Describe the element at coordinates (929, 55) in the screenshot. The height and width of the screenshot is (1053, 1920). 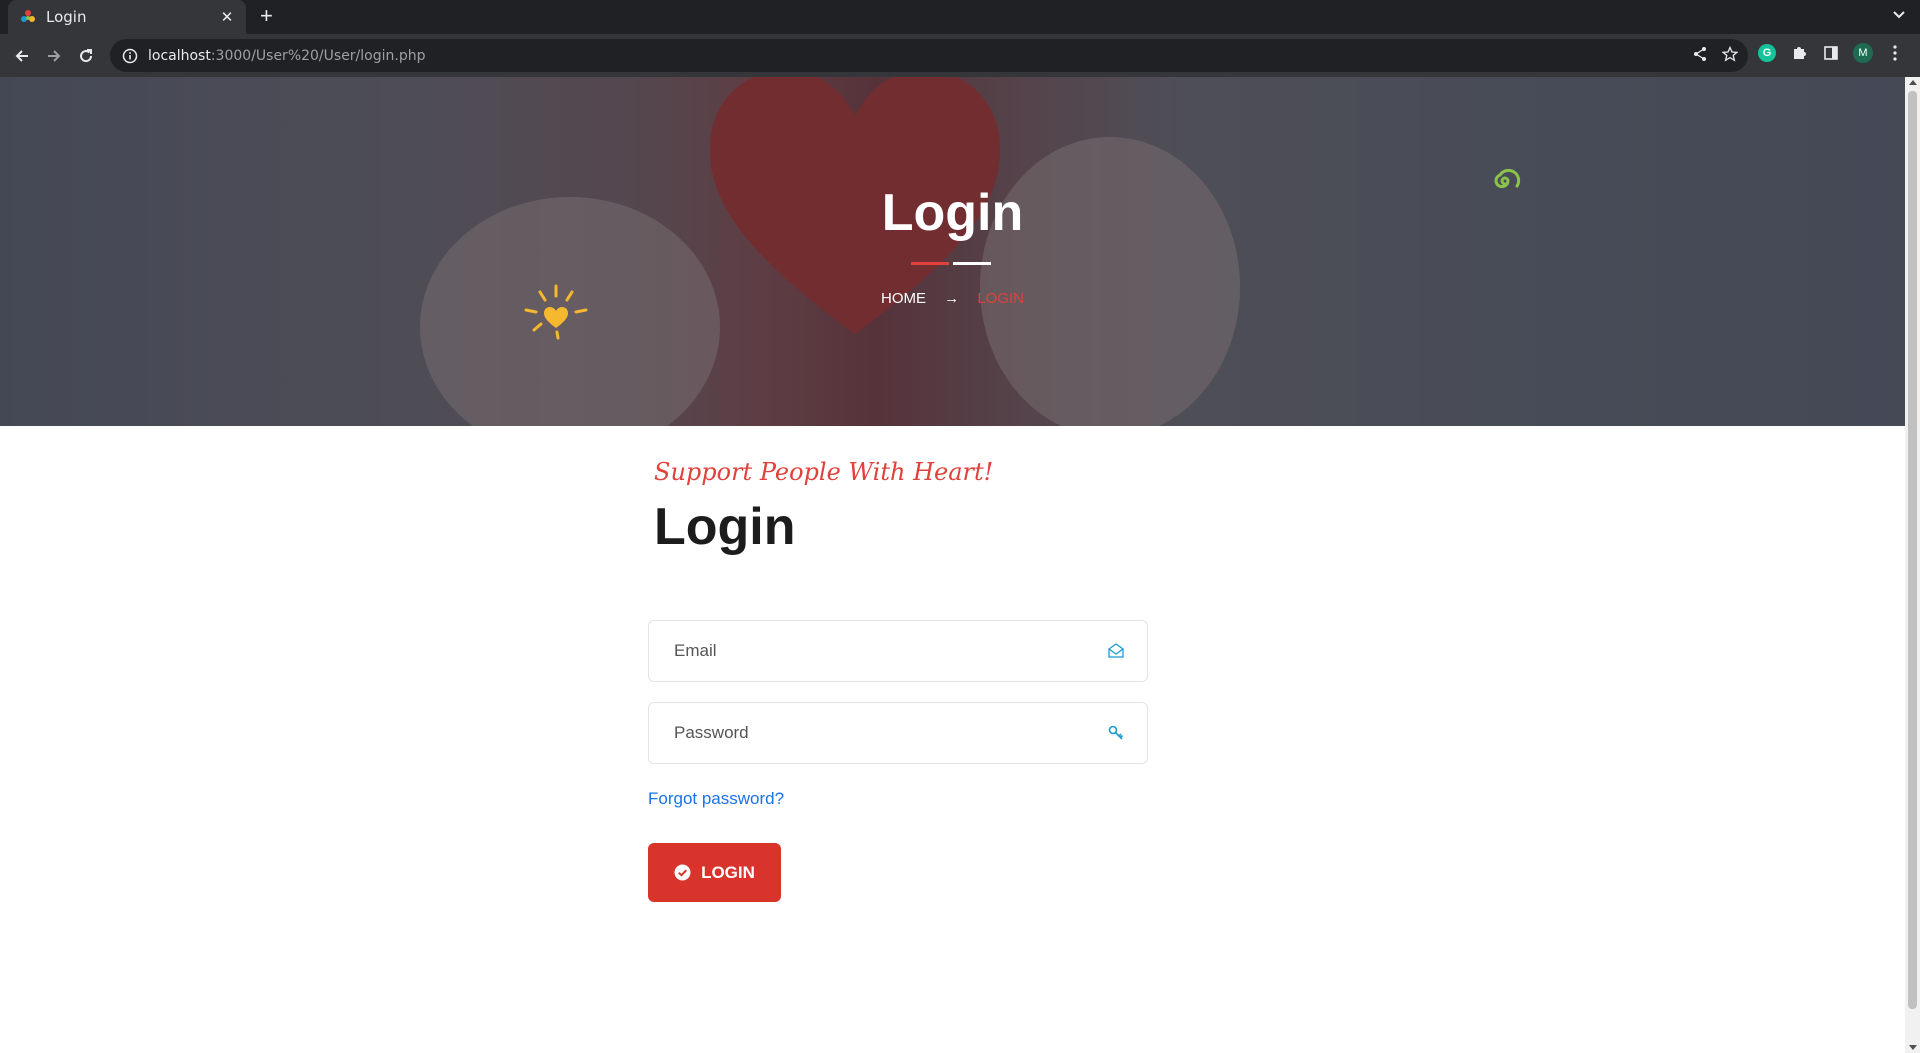
I see `address-bar: localhost:3000/User%20/User/login.php` at that location.